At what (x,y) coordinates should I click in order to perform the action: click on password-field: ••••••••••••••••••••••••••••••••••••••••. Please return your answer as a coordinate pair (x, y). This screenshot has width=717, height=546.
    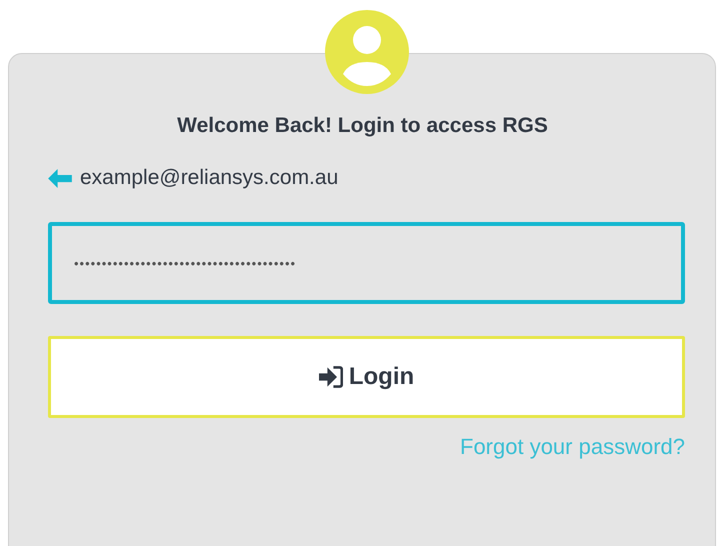
    Looking at the image, I should click on (366, 263).